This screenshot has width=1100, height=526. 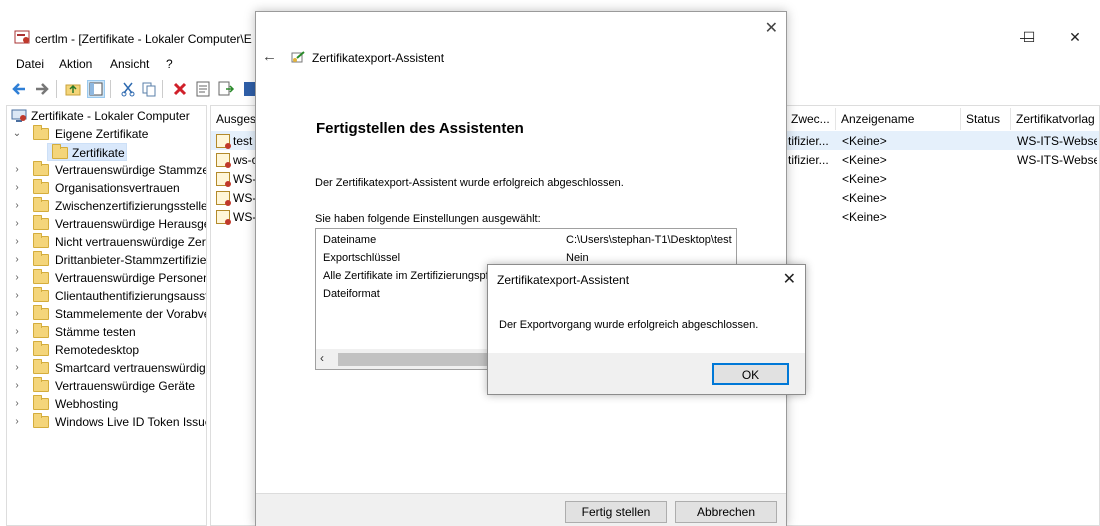 I want to click on up-folder-icon, so click(x=73, y=89).